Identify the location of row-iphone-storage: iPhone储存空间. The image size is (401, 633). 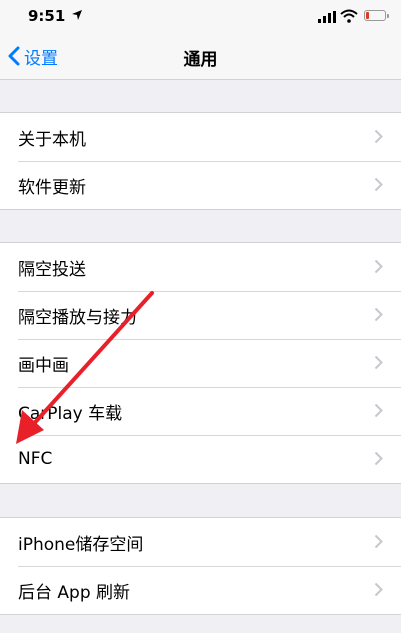
(200, 542).